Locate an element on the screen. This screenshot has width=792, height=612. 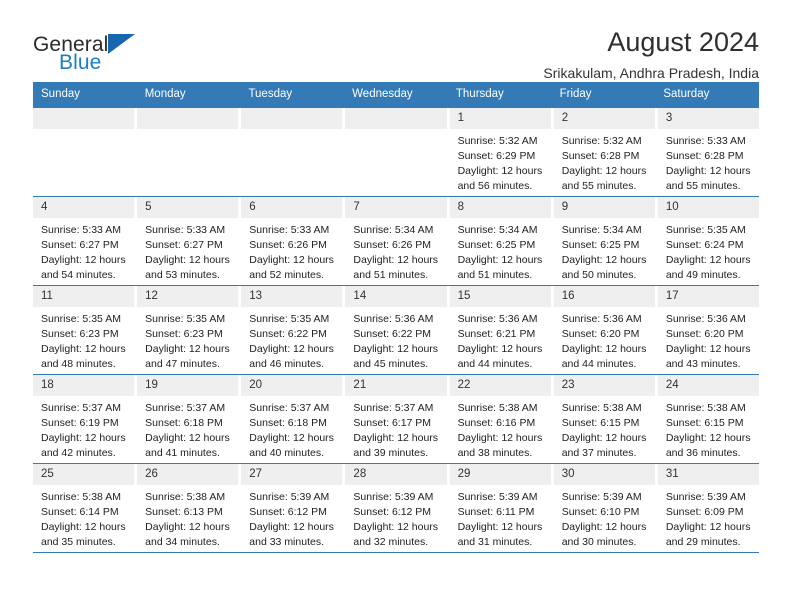
day-number: 31 is located at coordinates (708, 474).